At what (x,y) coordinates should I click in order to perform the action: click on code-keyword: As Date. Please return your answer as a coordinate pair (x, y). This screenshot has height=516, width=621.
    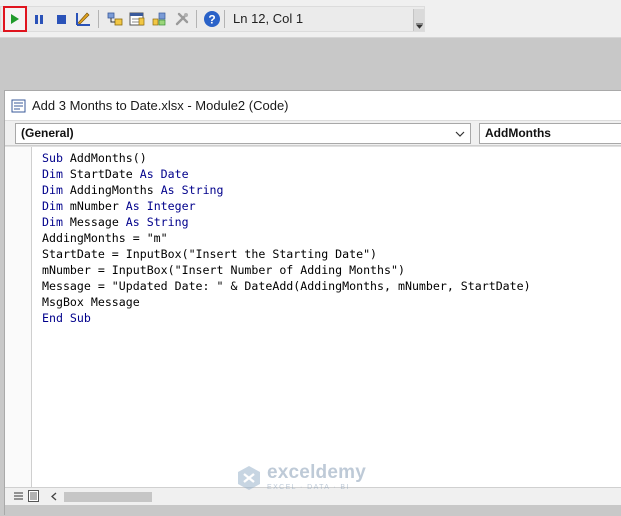
    Looking at the image, I should click on (164, 174).